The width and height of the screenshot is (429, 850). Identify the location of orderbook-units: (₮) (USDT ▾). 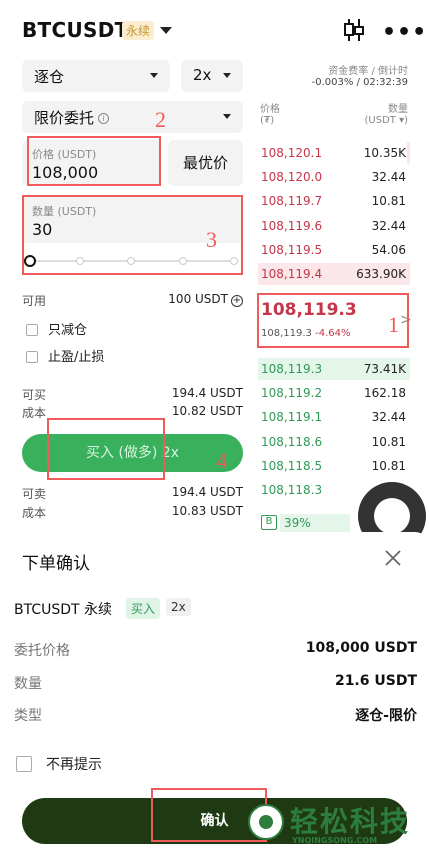
(334, 120).